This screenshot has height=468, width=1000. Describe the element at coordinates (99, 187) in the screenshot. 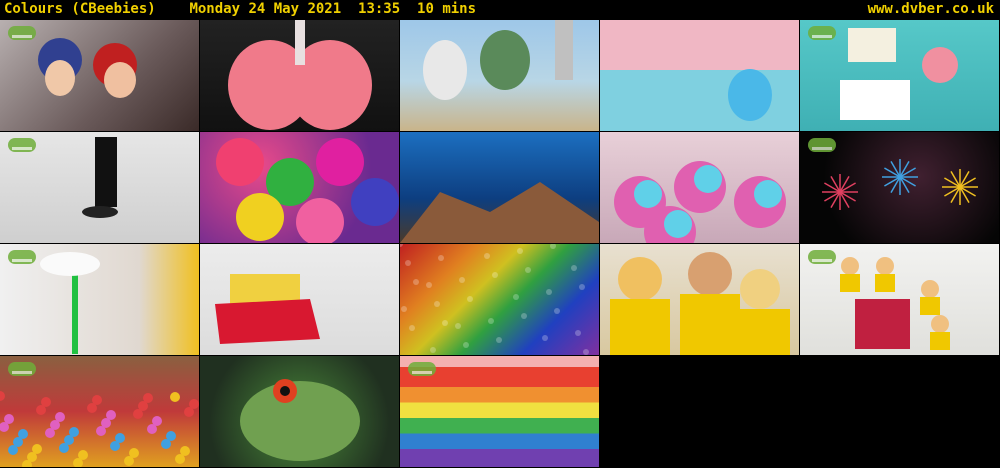

I see `thumb-feet-walking` at that location.